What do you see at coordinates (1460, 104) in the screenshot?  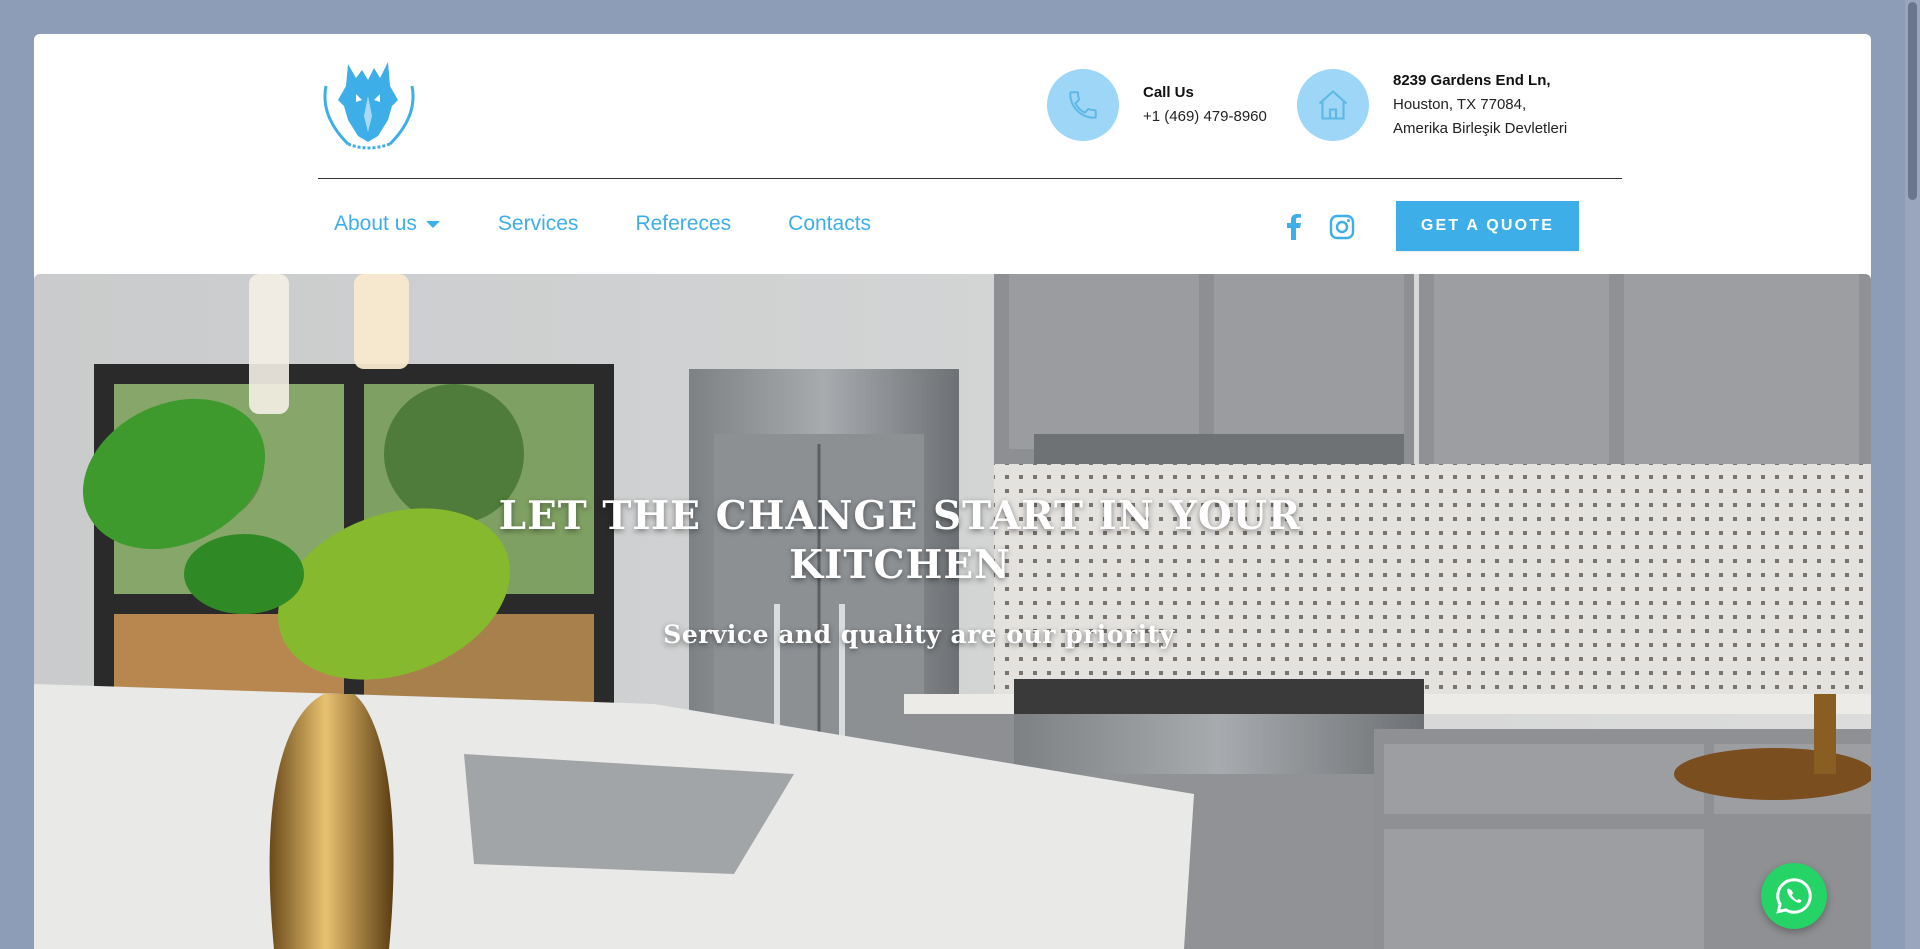 I see `address-line2: Houston, TX 77084,` at bounding box center [1460, 104].